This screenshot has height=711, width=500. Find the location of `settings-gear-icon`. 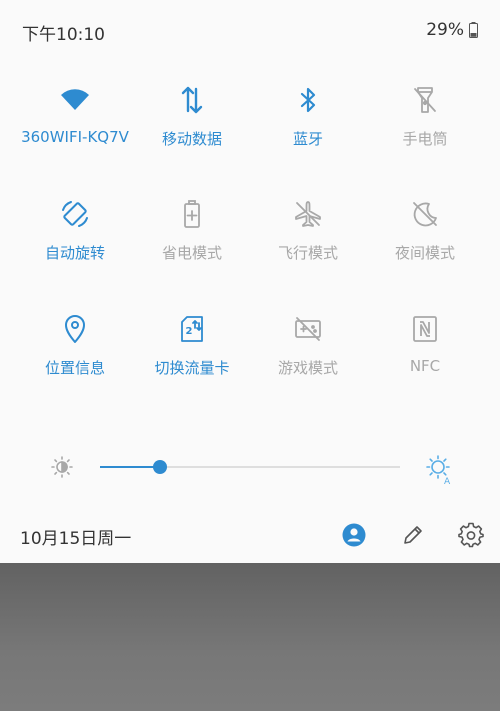

settings-gear-icon is located at coordinates (471, 535).